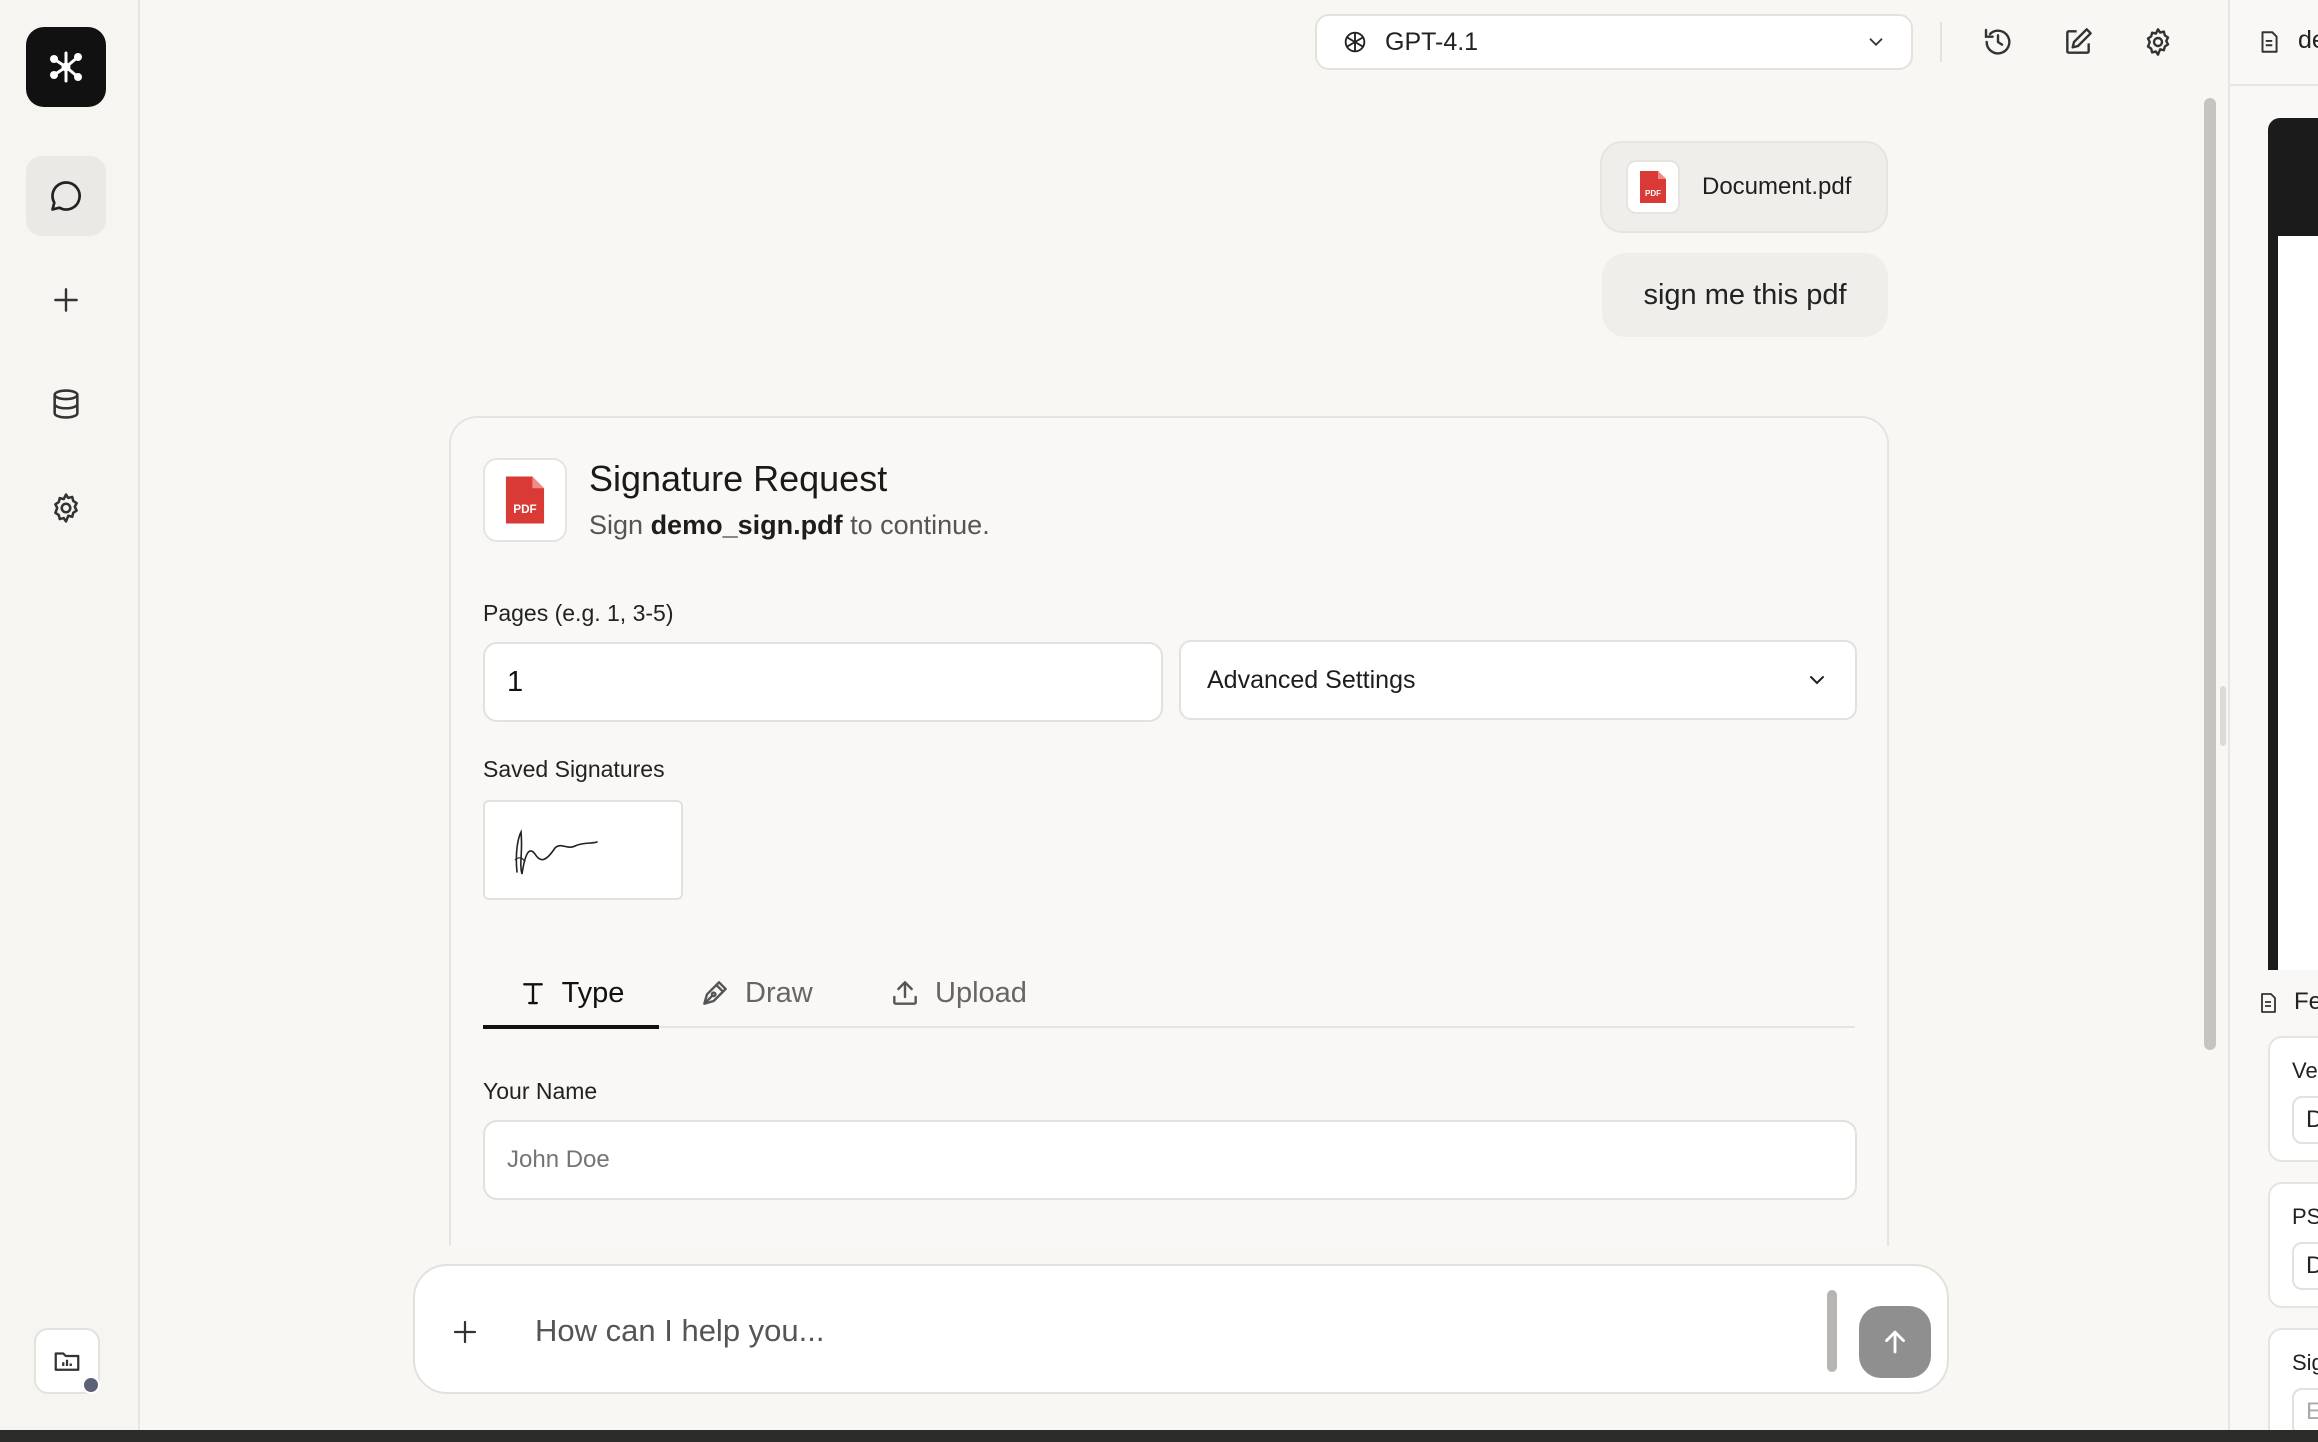 This screenshot has height=1442, width=2318. What do you see at coordinates (1311, 679) in the screenshot?
I see `advanced-settings-label: Advanced Settings` at bounding box center [1311, 679].